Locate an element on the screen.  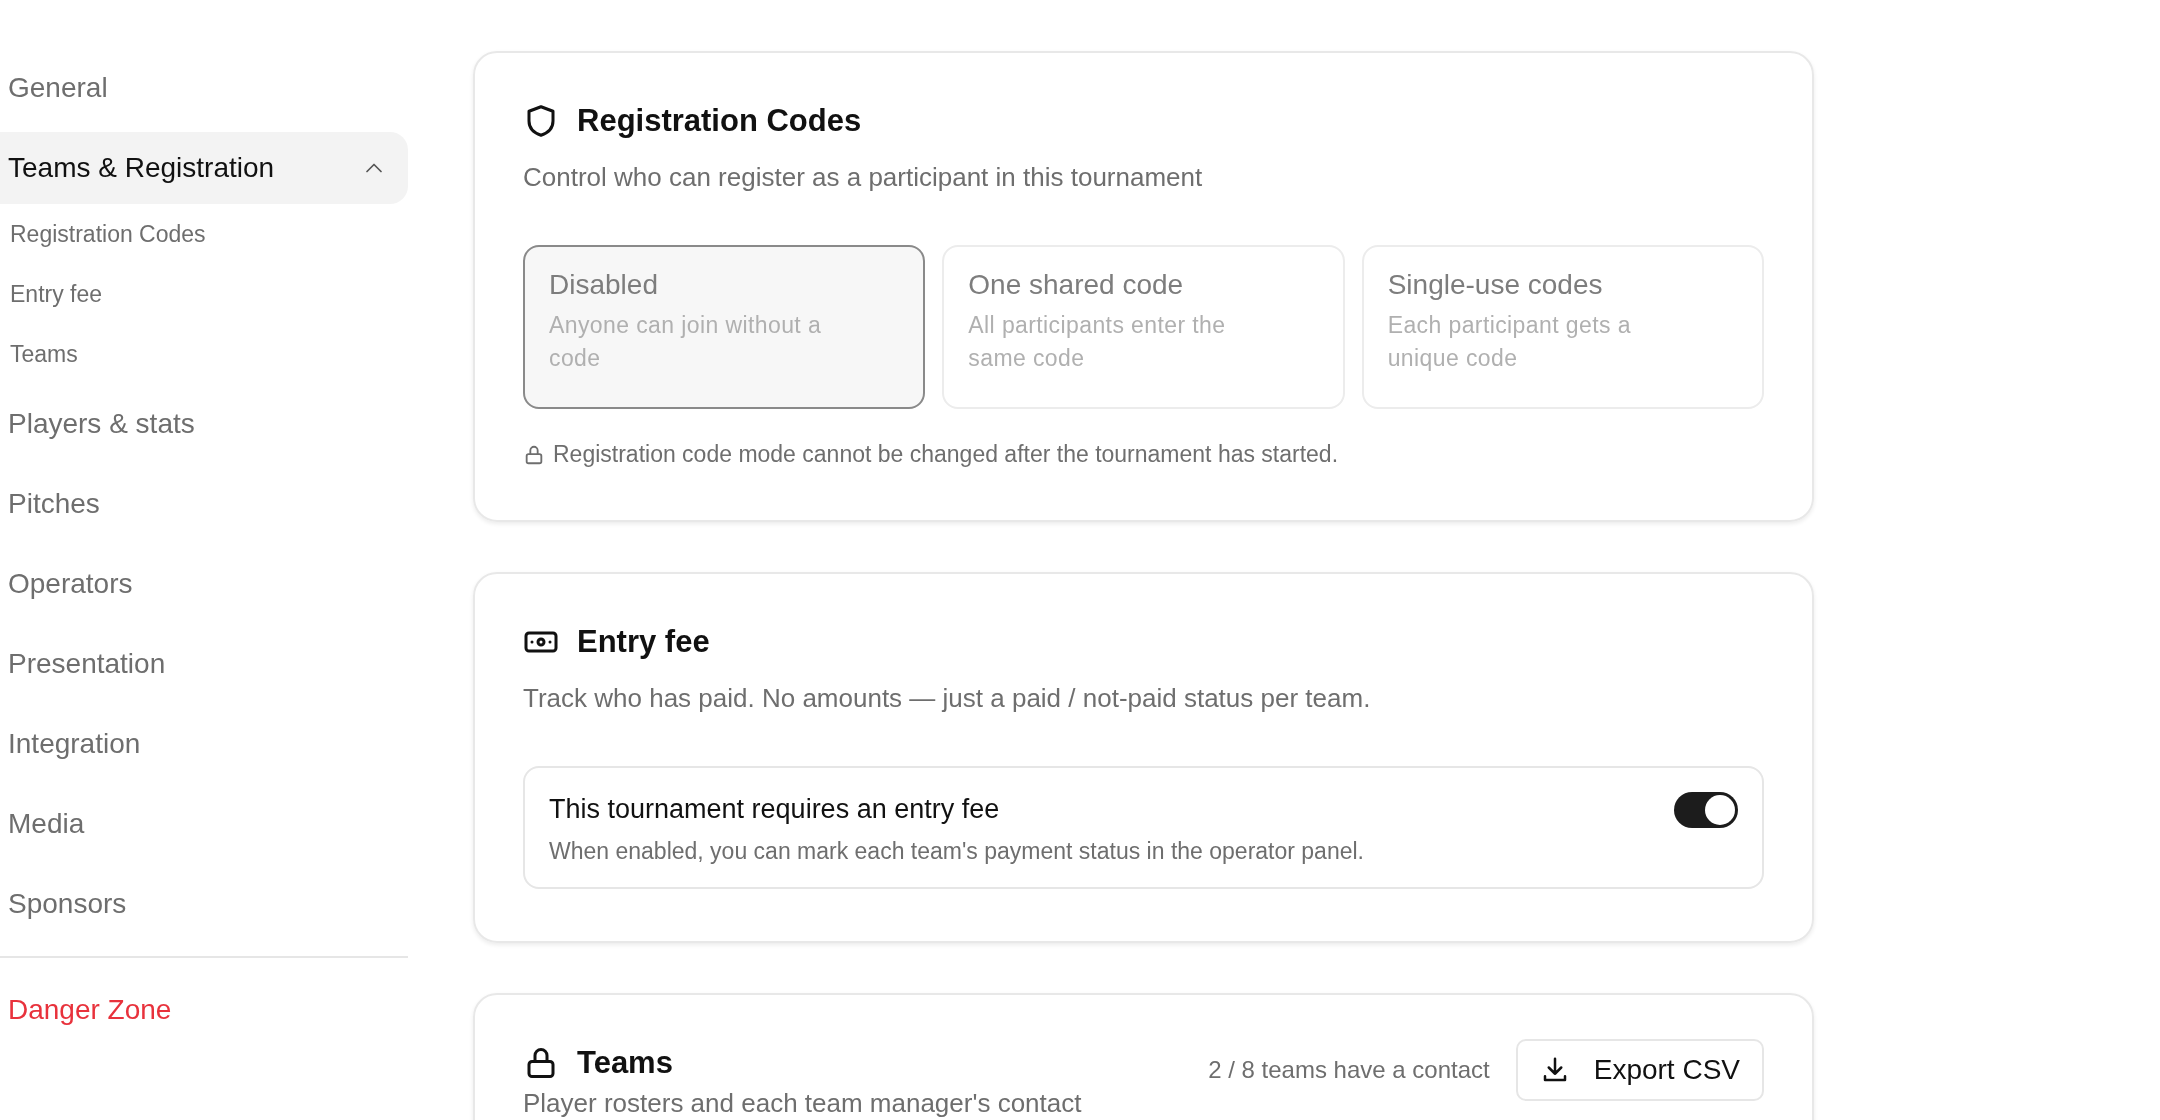
sidebar-item: Sponsors is located at coordinates (204, 904).